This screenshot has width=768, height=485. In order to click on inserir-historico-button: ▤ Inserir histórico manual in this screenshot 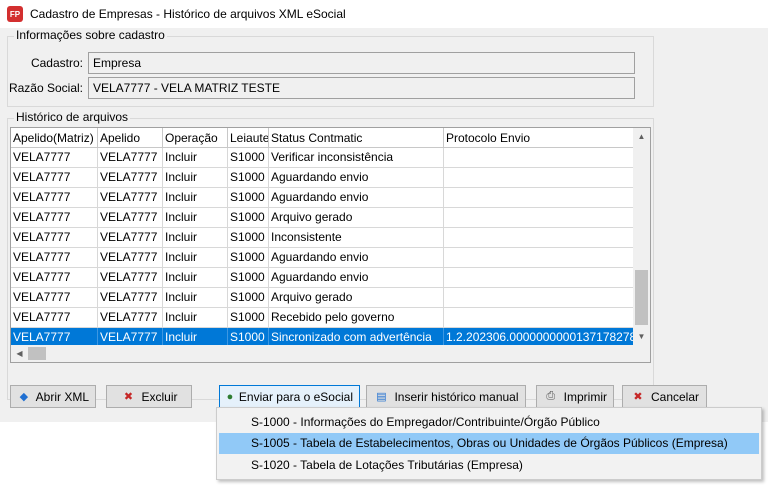, I will do `click(446, 396)`.